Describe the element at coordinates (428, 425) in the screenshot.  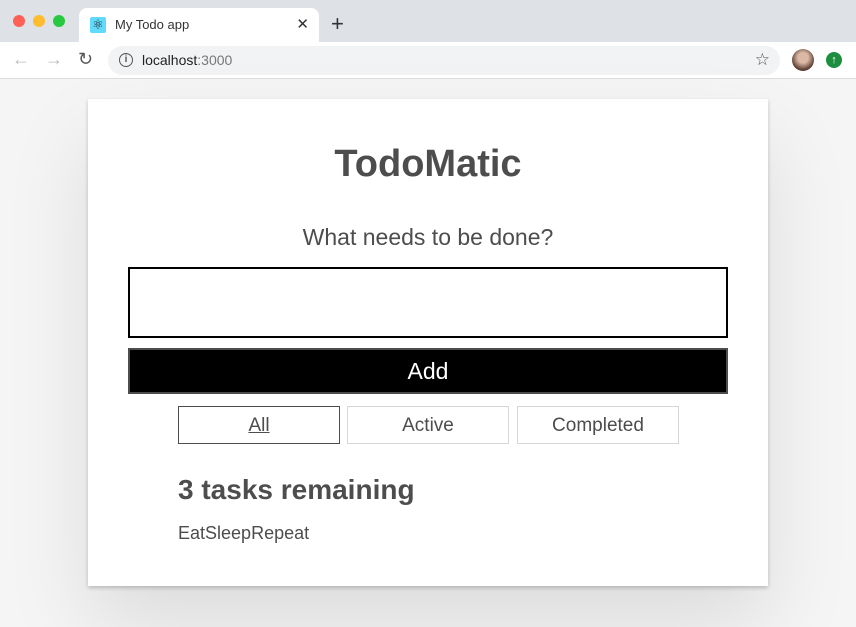
I see `filter-active-button: Active` at that location.